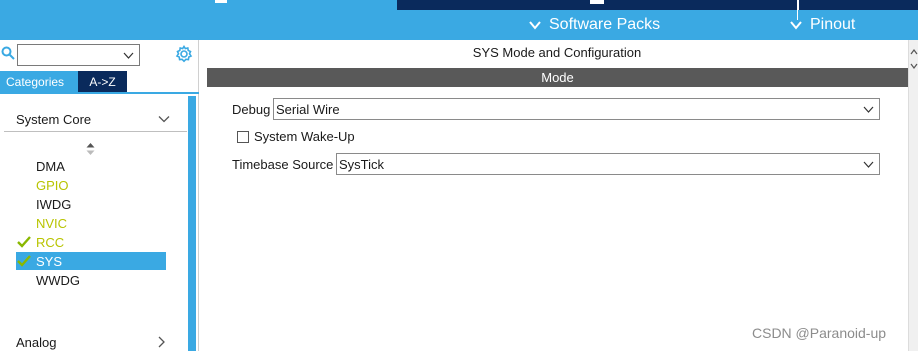  I want to click on top-strip-tab-fragment, so click(221, 1).